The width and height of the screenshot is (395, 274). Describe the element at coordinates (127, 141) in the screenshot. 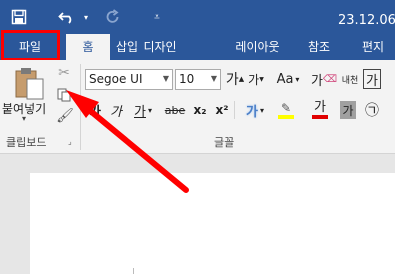

I see `annotation-arrow` at that location.